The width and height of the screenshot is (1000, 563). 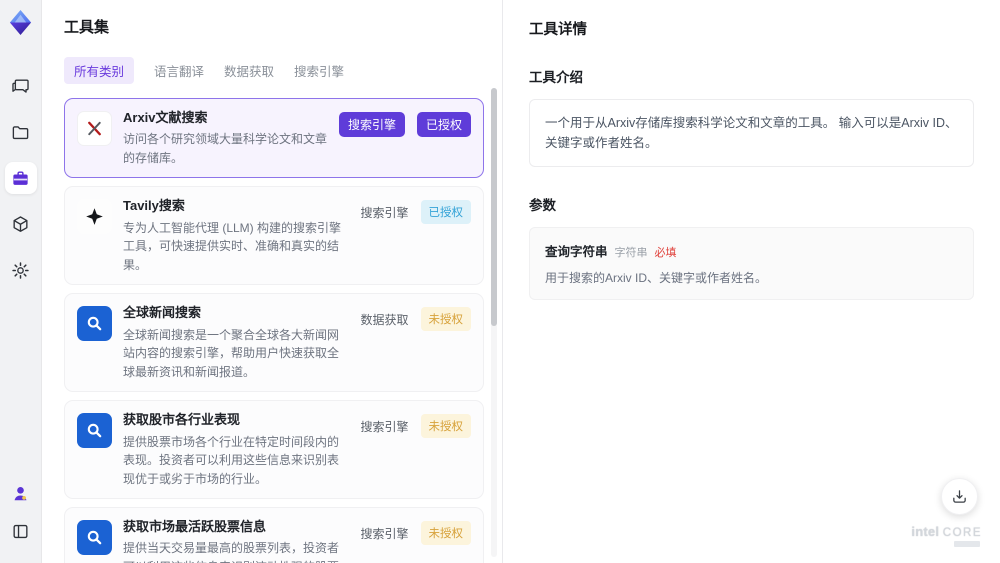 I want to click on param-name: 查询字符串, so click(x=576, y=252).